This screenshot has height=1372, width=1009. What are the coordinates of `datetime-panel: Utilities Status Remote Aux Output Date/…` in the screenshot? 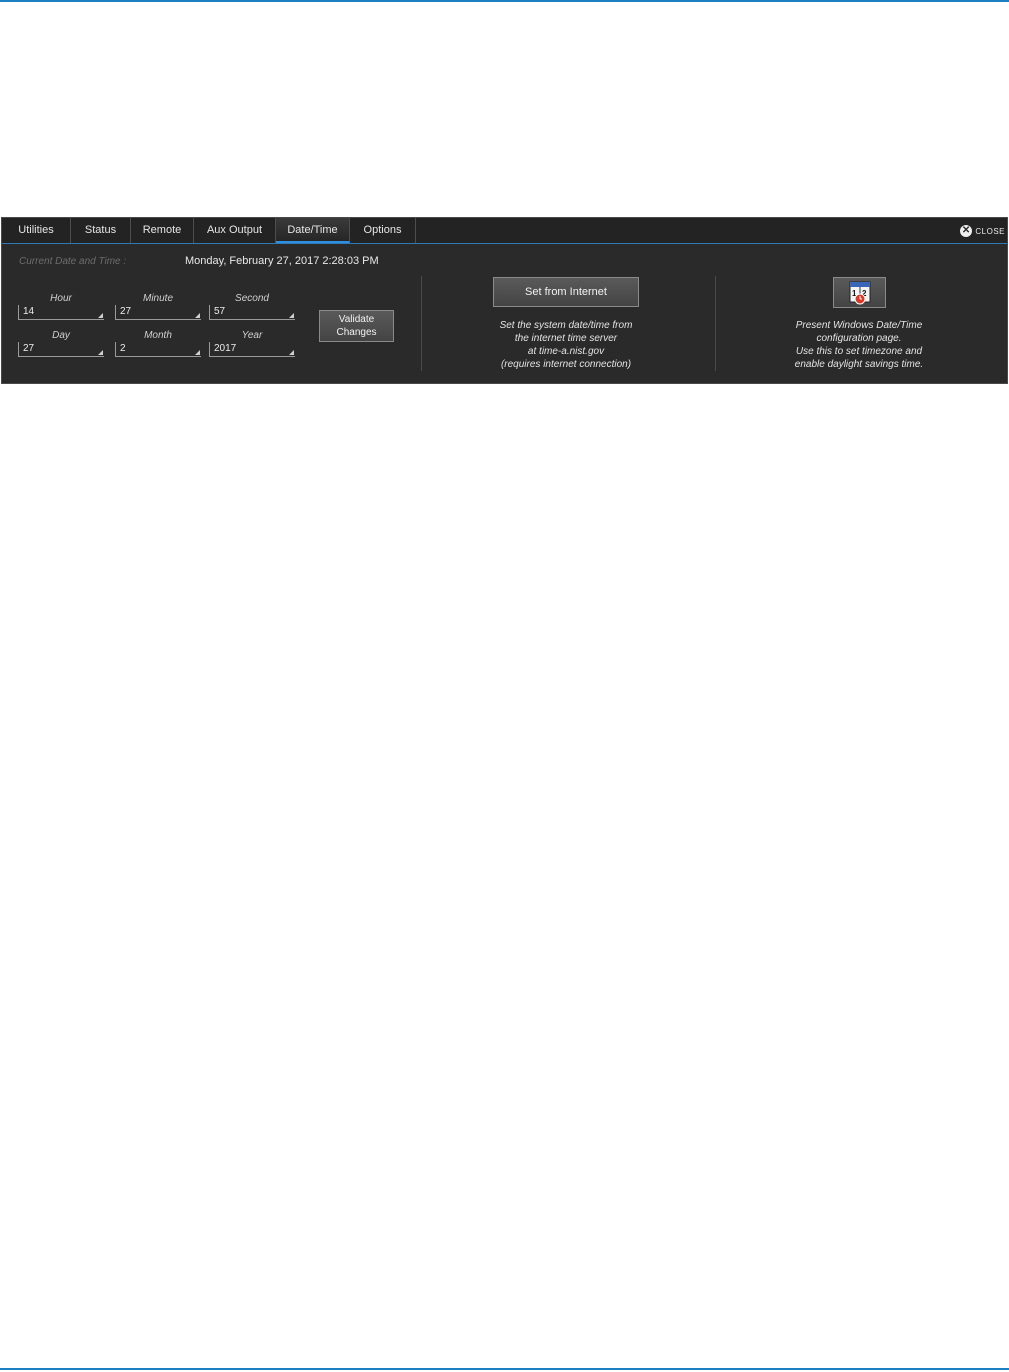 It's located at (504, 300).